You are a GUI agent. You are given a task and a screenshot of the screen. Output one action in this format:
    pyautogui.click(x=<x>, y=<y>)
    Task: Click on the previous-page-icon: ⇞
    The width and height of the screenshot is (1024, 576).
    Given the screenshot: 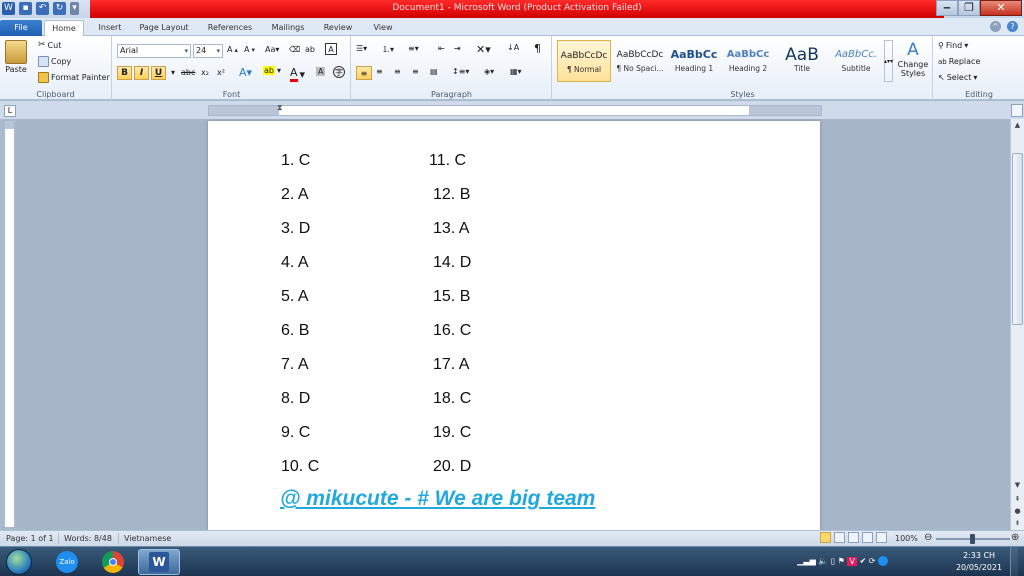 What is the action you would take?
    pyautogui.click(x=1017, y=499)
    